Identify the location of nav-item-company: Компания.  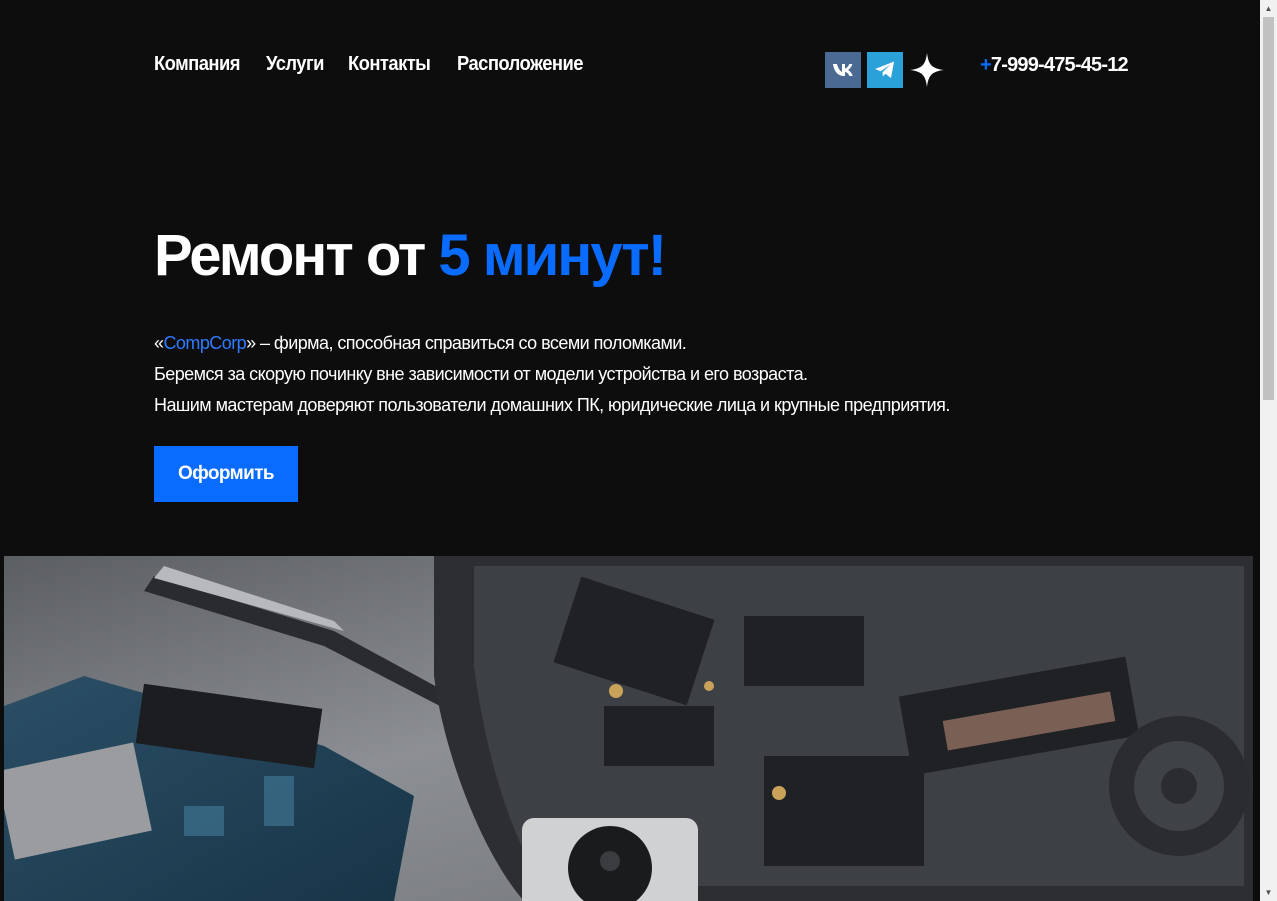
(197, 64).